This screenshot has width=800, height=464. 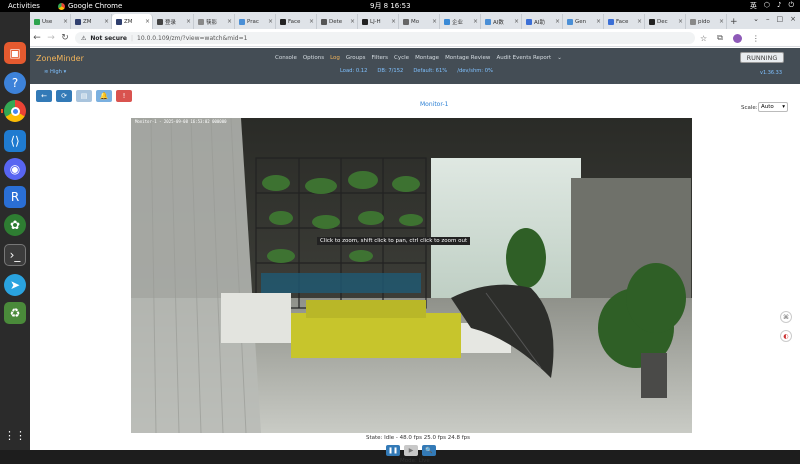 I want to click on menu-icon: ⋮, so click(x=756, y=38).